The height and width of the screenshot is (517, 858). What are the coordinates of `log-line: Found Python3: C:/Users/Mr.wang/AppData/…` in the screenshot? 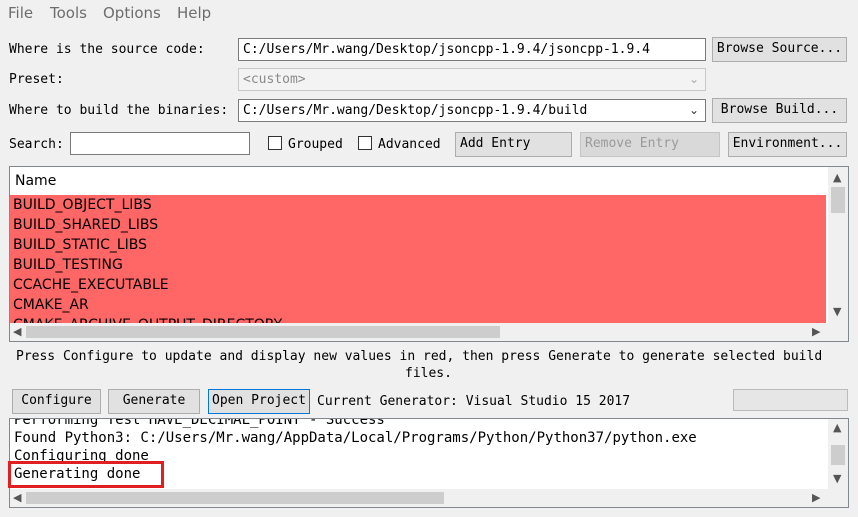 It's located at (355, 438).